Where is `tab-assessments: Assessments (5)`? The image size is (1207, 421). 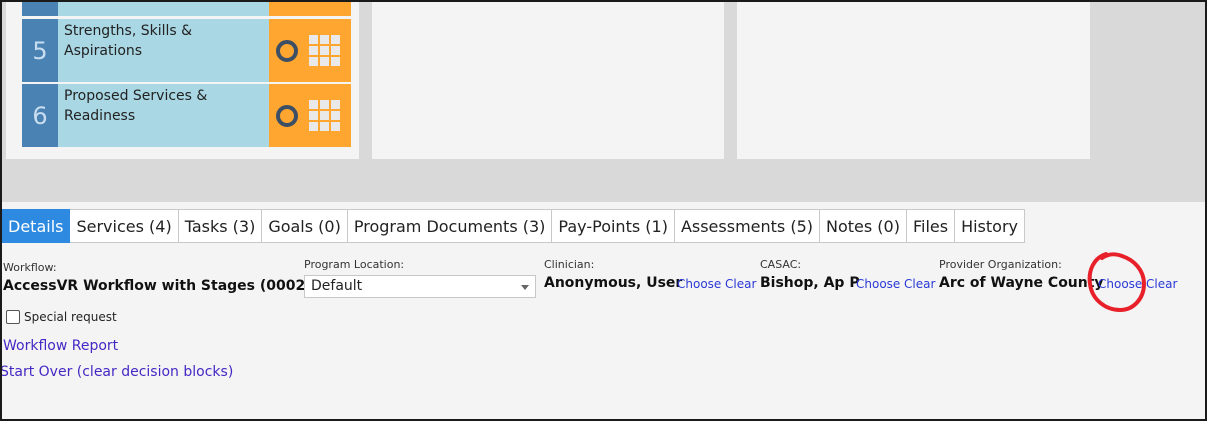 tab-assessments: Assessments (5) is located at coordinates (747, 226).